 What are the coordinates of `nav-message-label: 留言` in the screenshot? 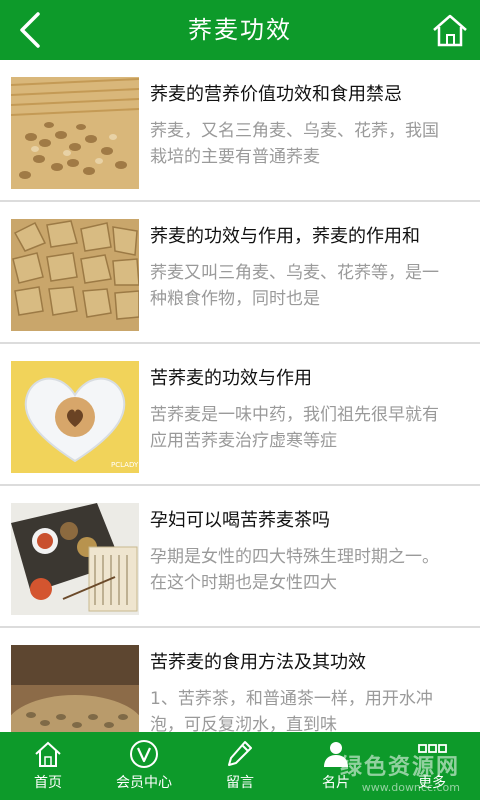 It's located at (240, 783).